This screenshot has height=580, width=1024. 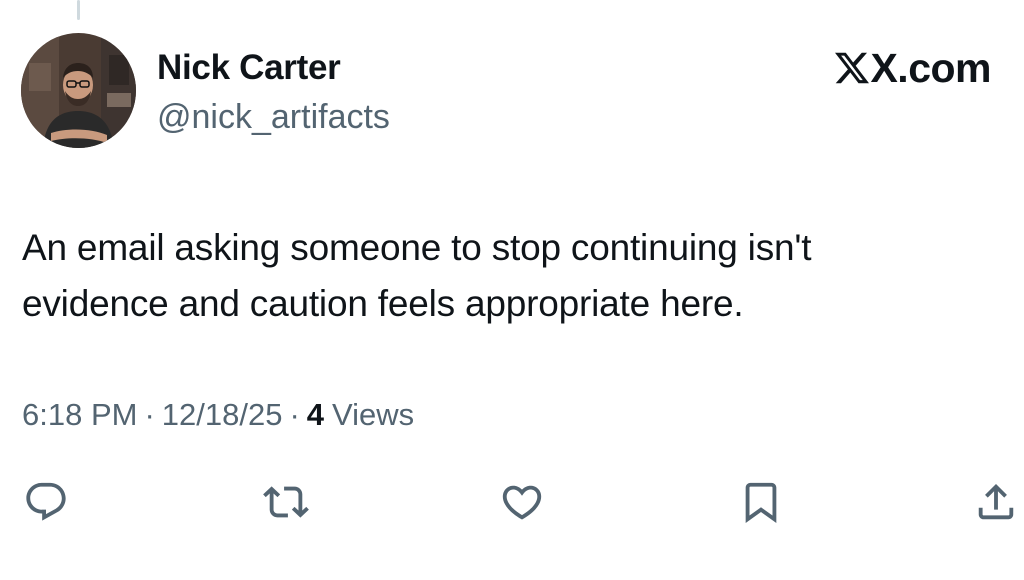 I want to click on share-icon, so click(x=996, y=501).